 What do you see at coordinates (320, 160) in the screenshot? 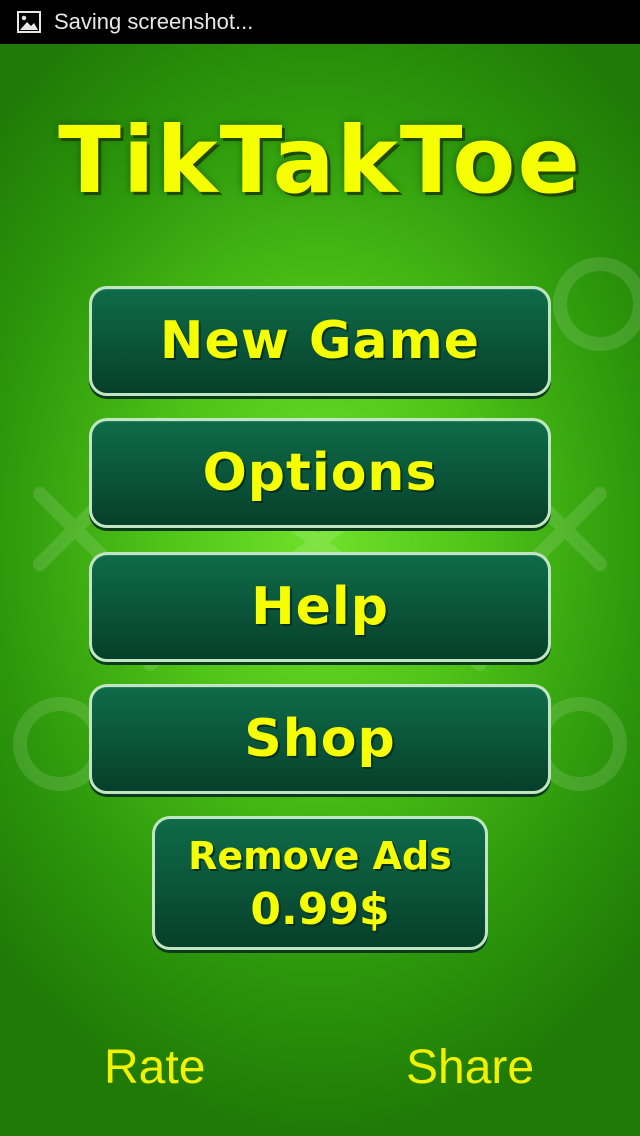
I see `app-title: TikTakToe` at bounding box center [320, 160].